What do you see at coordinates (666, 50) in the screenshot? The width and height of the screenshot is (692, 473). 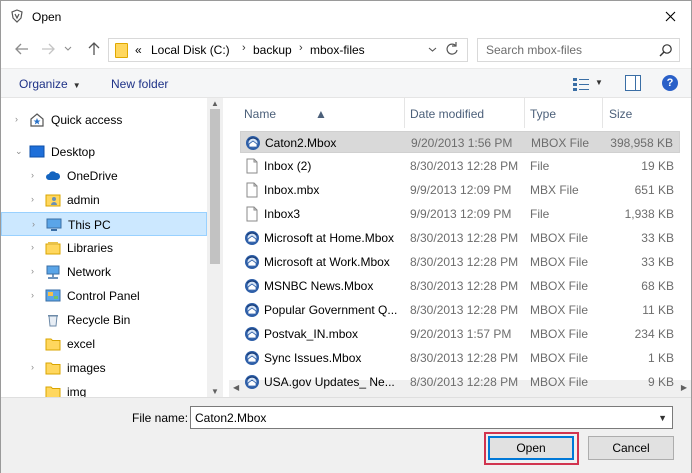 I see `search-icon` at bounding box center [666, 50].